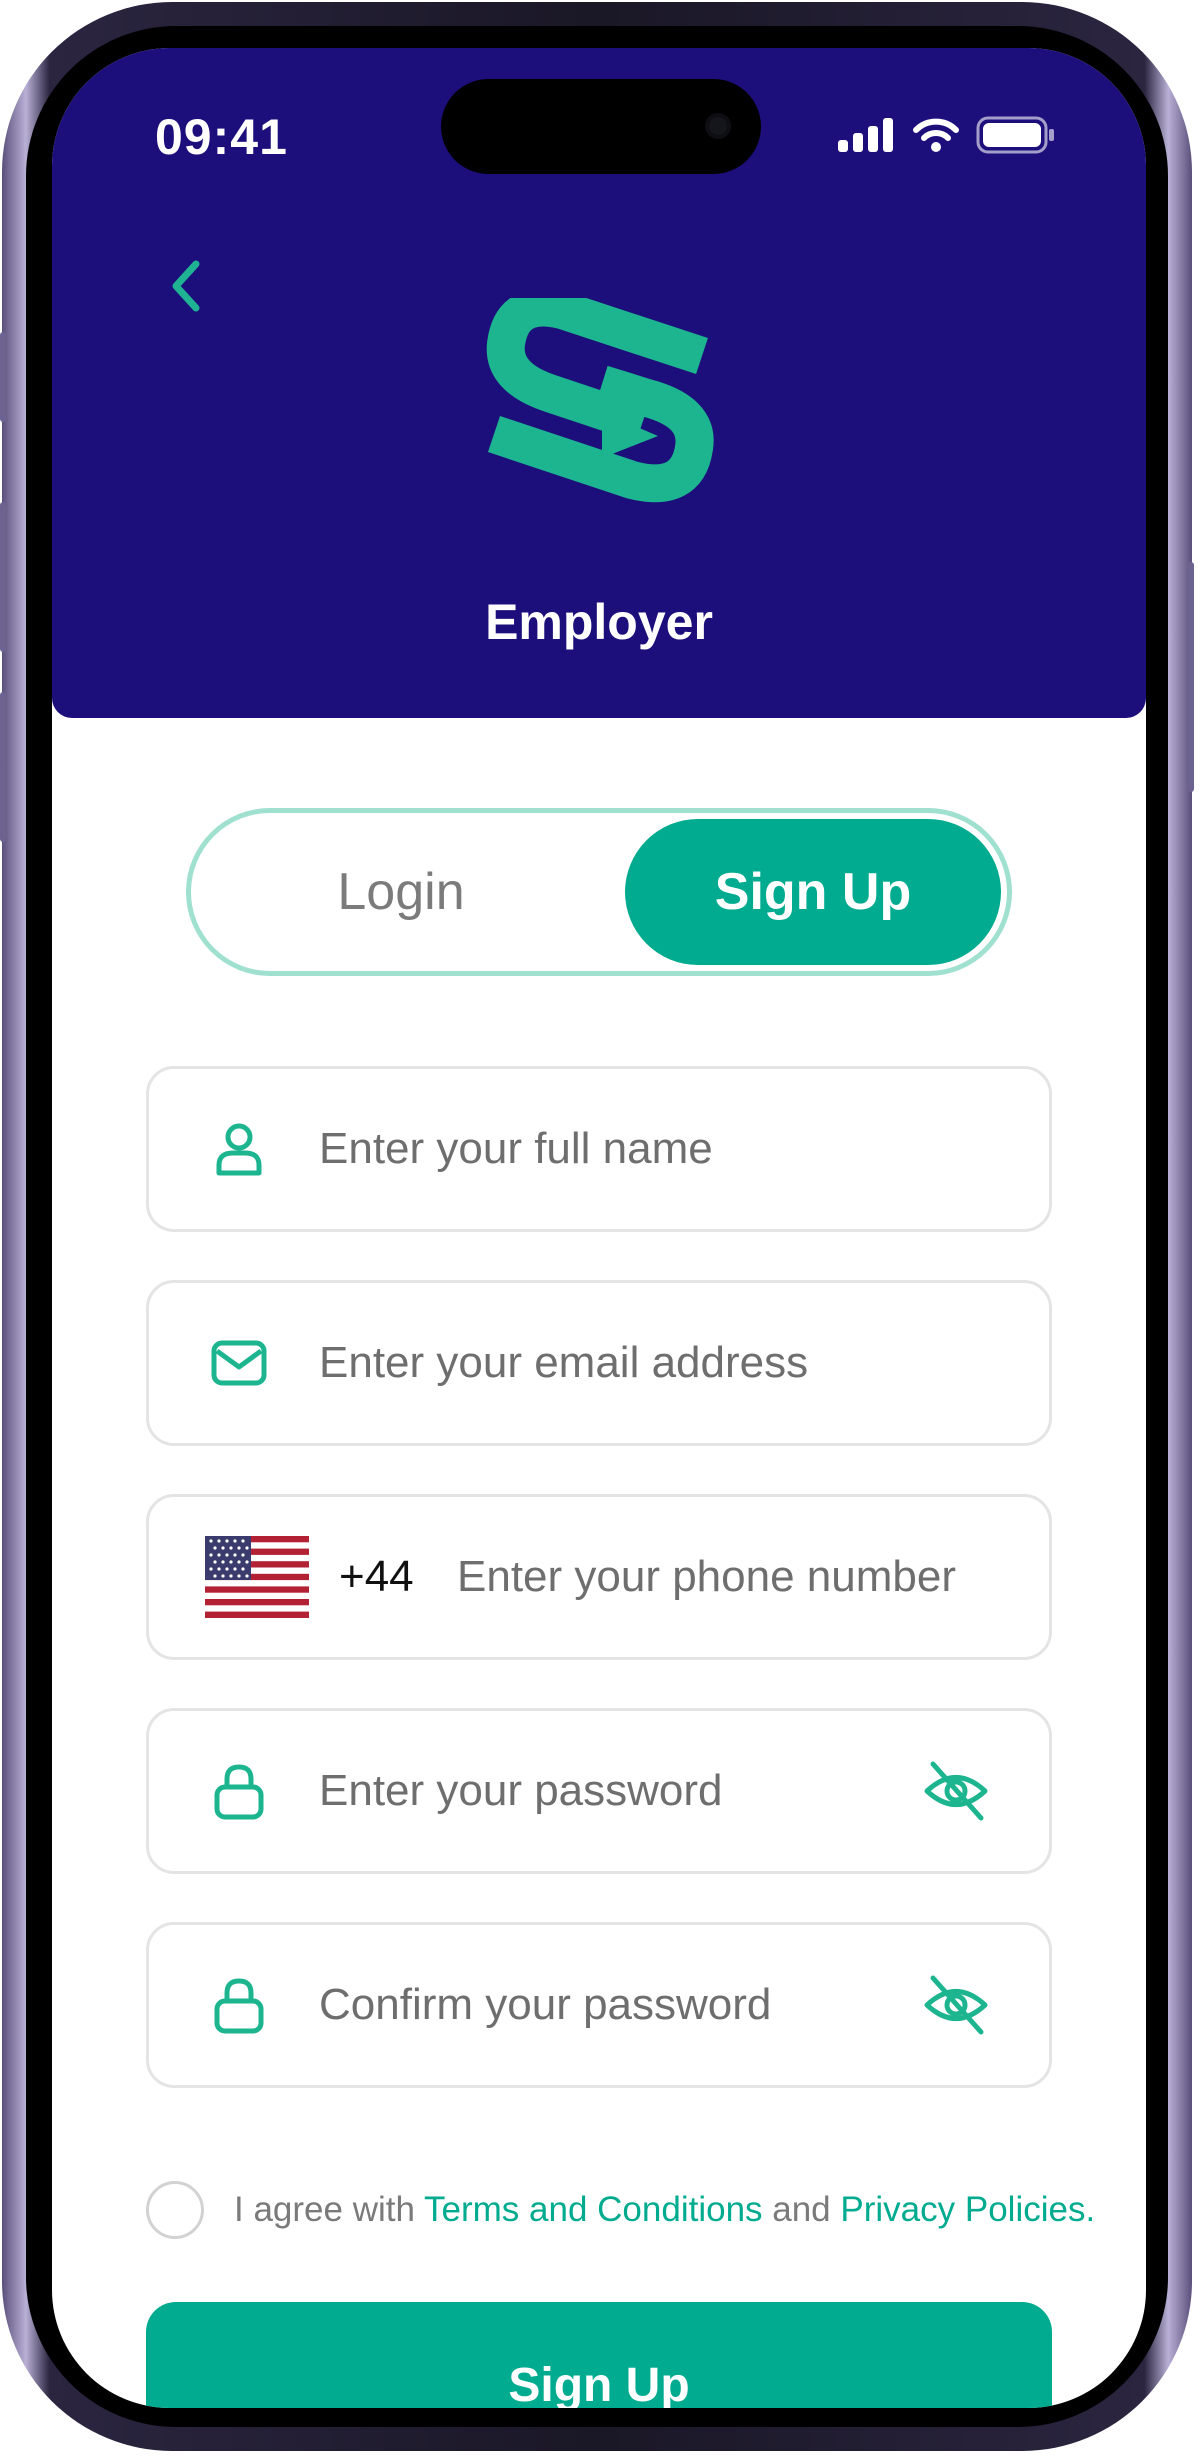 The width and height of the screenshot is (1200, 2457). I want to click on confirm-password-field: Confirm your password, so click(599, 2005).